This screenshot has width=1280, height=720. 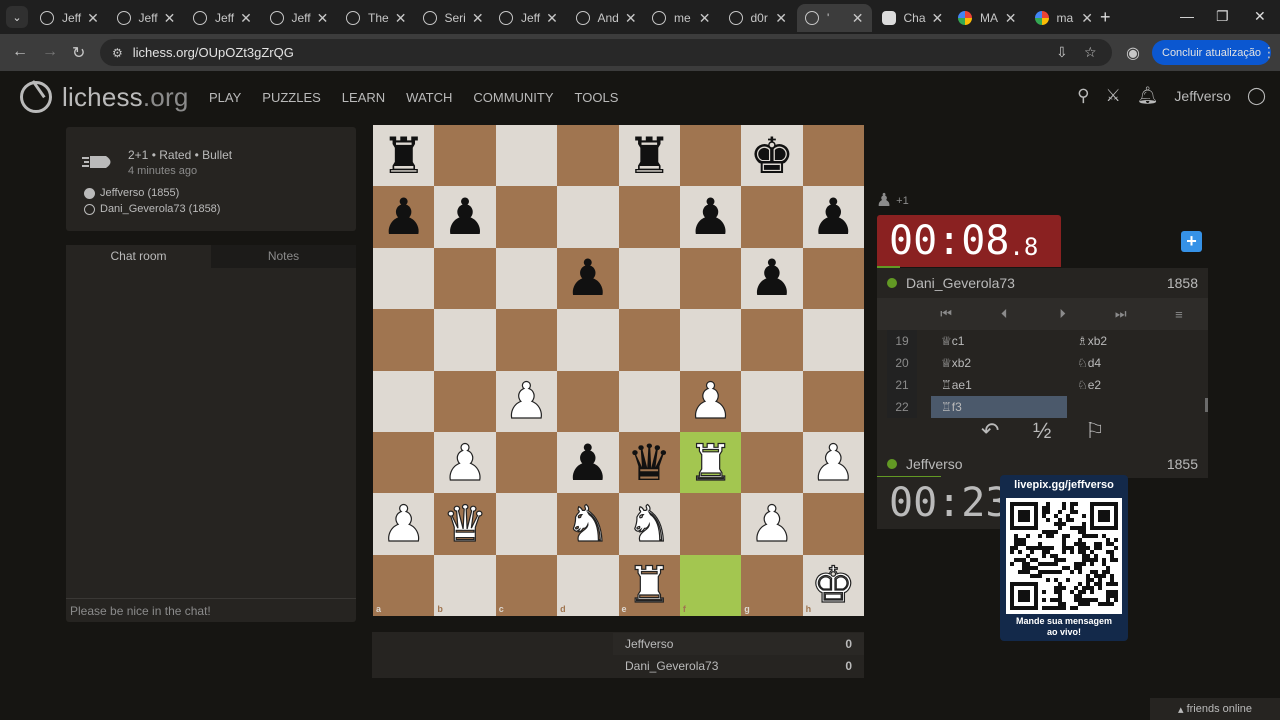 I want to click on square-f6, so click(x=710, y=278).